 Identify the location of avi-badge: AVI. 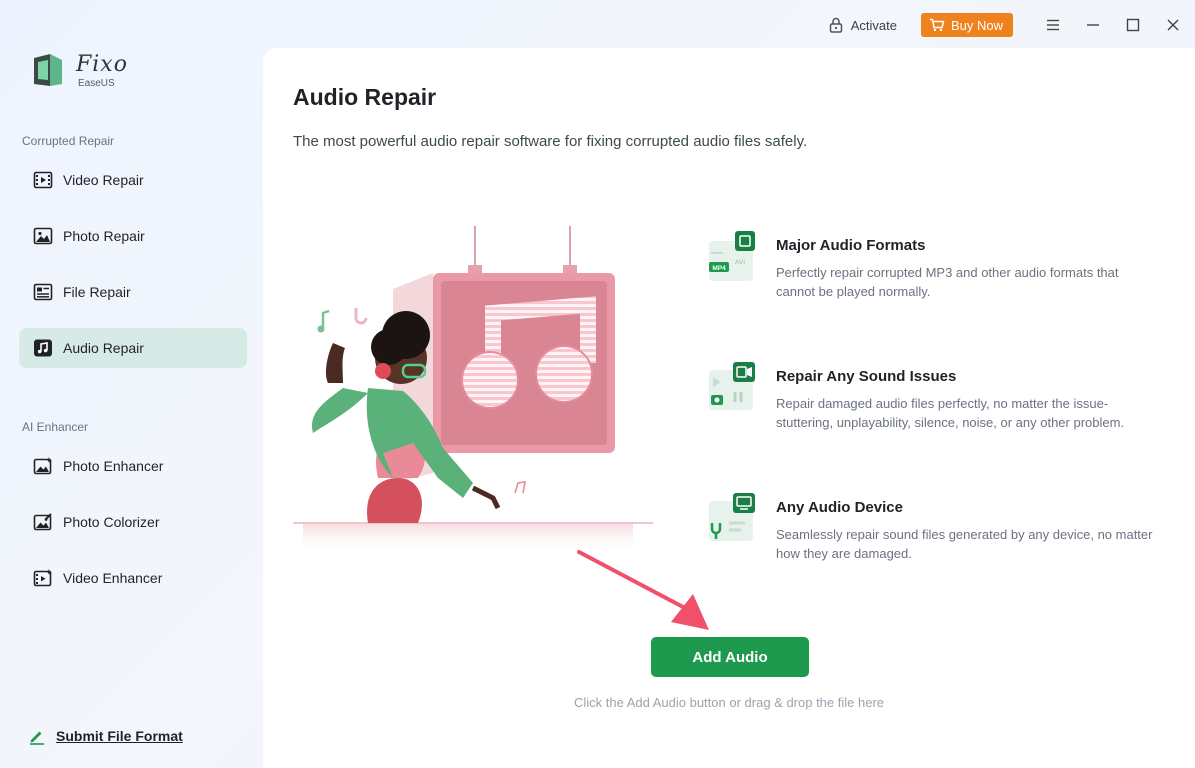
(740, 262).